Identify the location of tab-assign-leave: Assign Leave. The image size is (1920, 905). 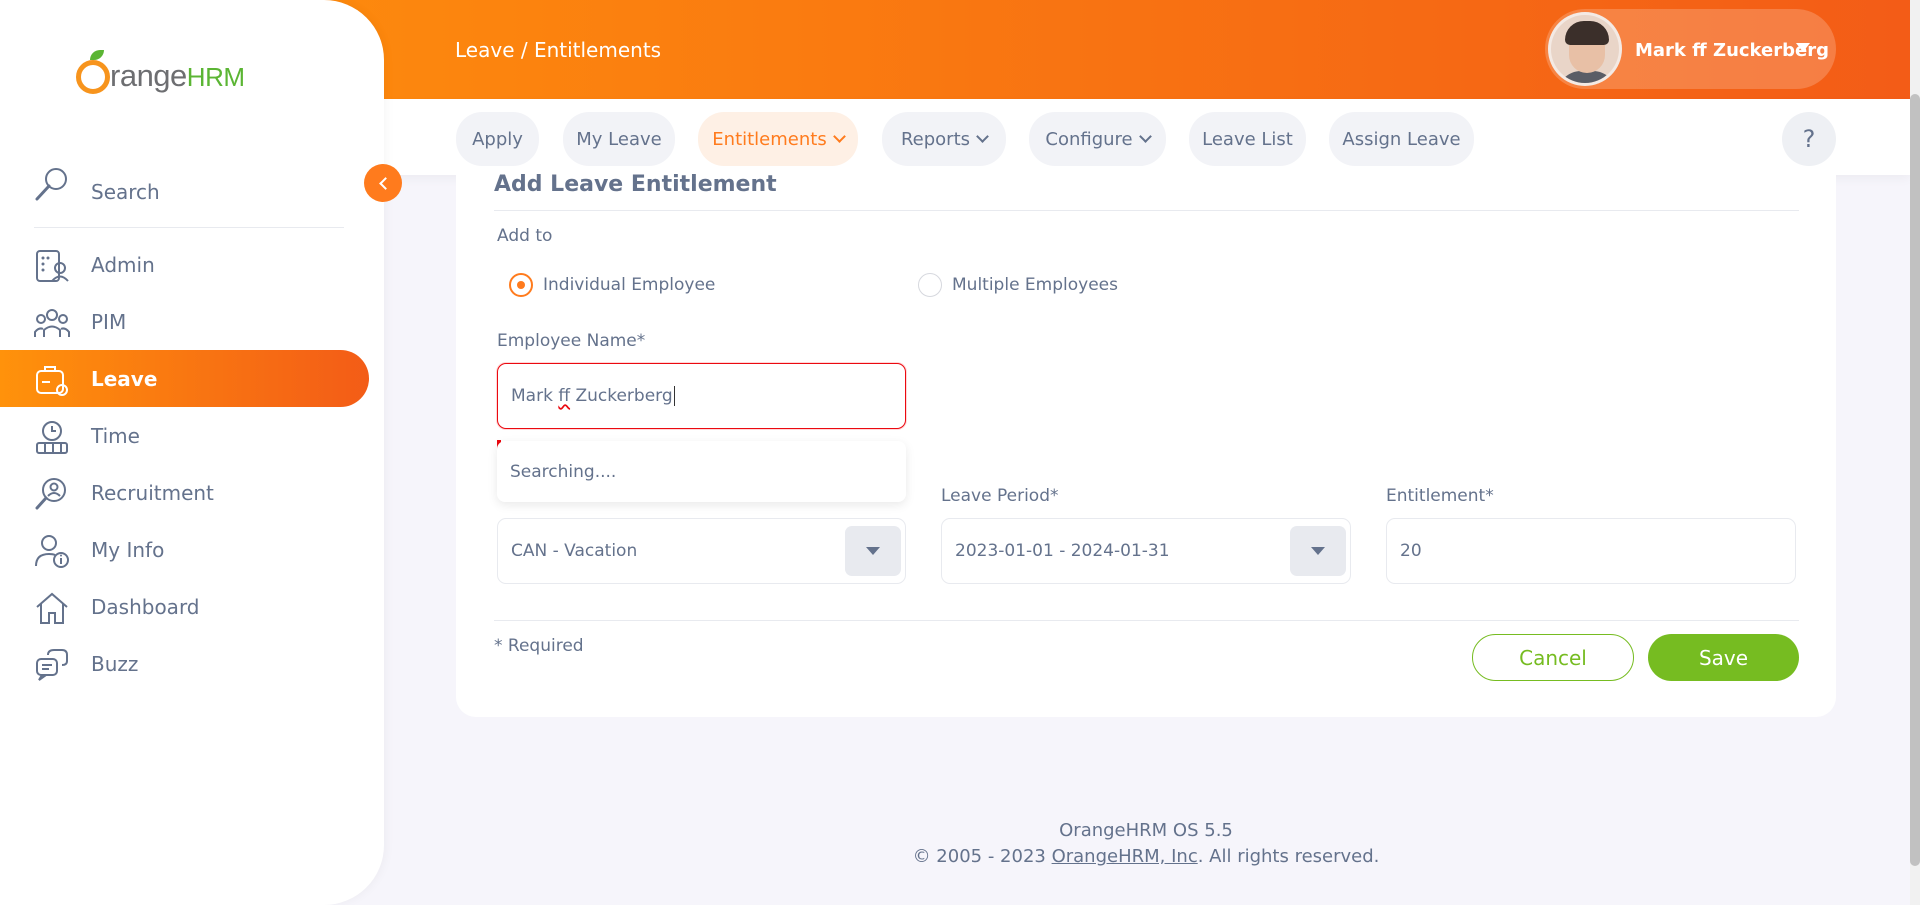
(1401, 139).